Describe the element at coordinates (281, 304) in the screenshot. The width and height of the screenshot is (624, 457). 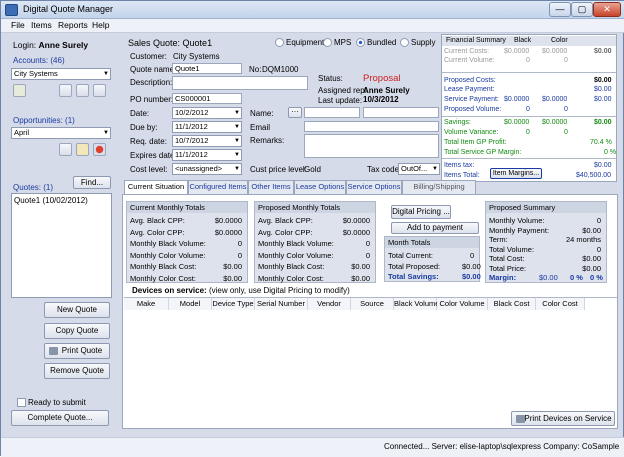
I see `column-header: Serial Number` at that location.